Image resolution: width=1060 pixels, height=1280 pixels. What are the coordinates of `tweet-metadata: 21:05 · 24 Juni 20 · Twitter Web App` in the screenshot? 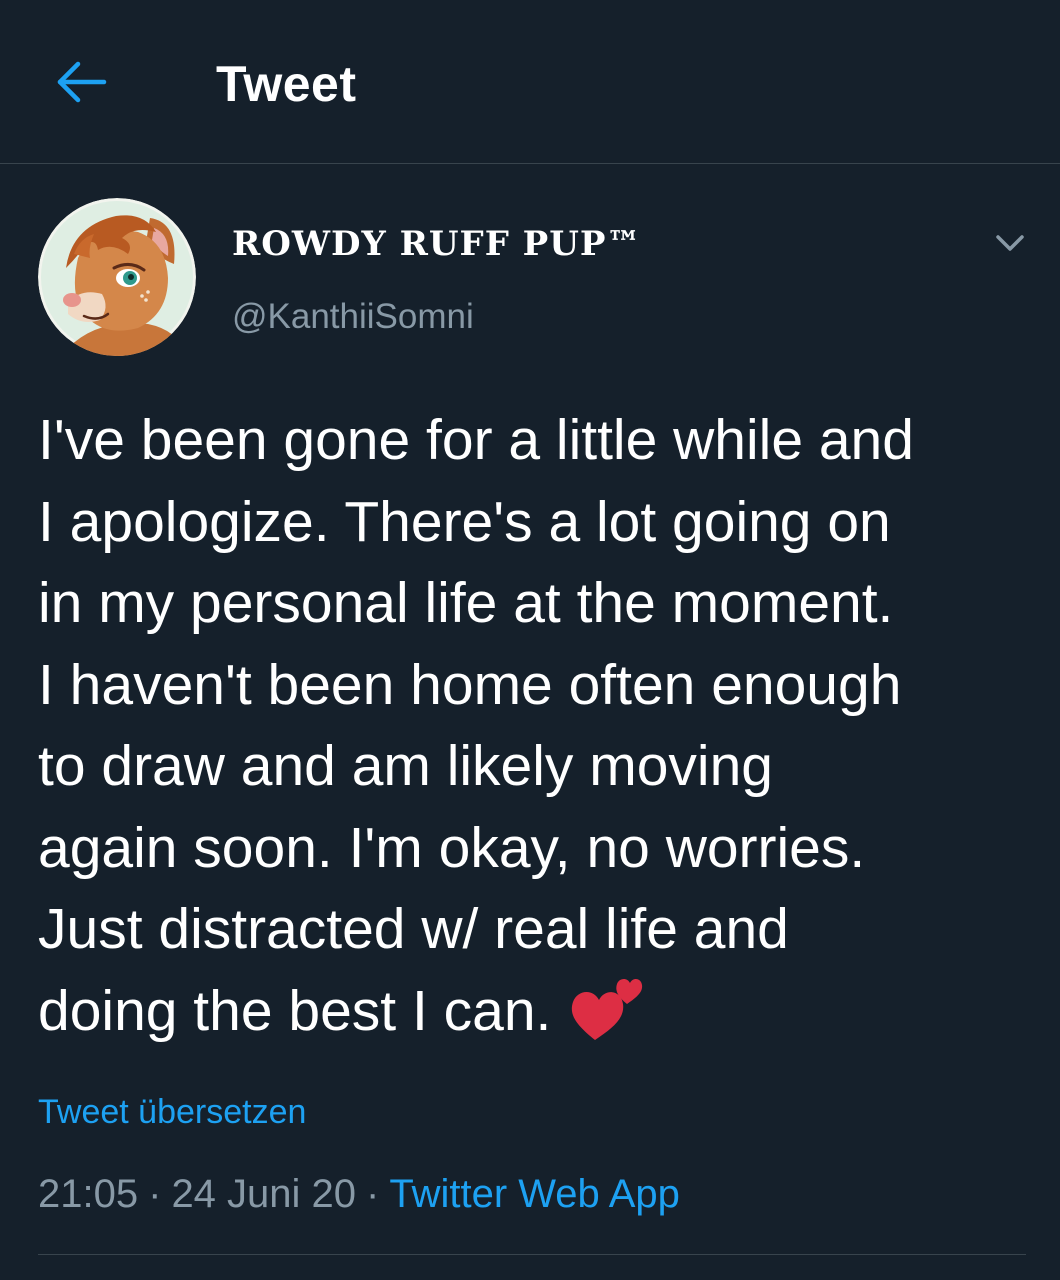 It's located at (359, 1194).